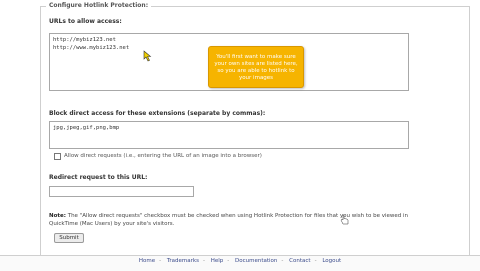 The height and width of the screenshot is (271, 480). I want to click on redirect-label: Redirect request to this URL:, so click(98, 177).